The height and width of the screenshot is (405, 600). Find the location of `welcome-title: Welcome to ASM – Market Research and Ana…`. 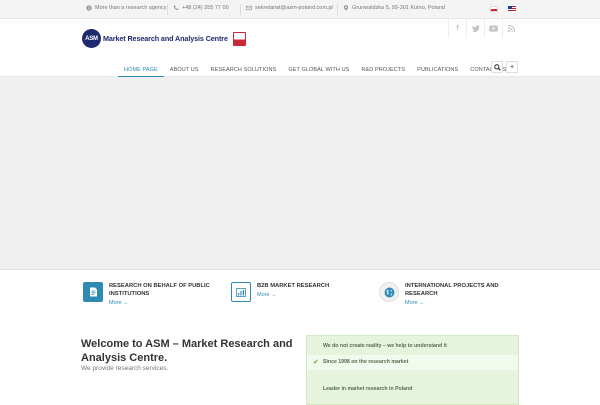

welcome-title: Welcome to ASM – Market Research and Ana… is located at coordinates (187, 351).